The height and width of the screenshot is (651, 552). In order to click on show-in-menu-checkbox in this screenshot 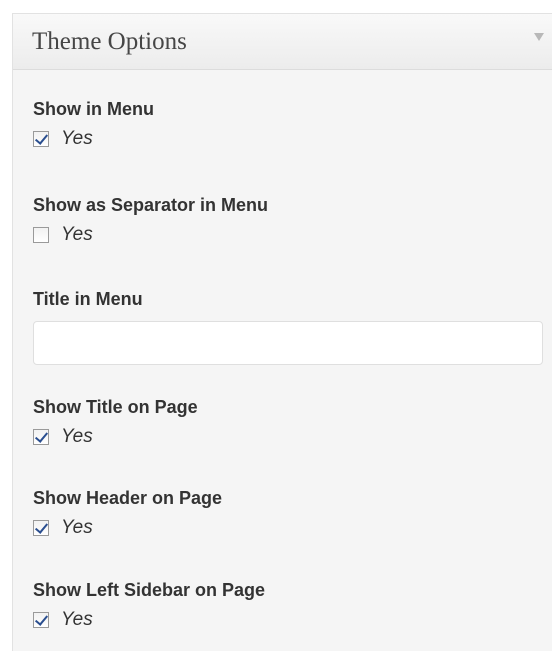, I will do `click(41, 139)`.